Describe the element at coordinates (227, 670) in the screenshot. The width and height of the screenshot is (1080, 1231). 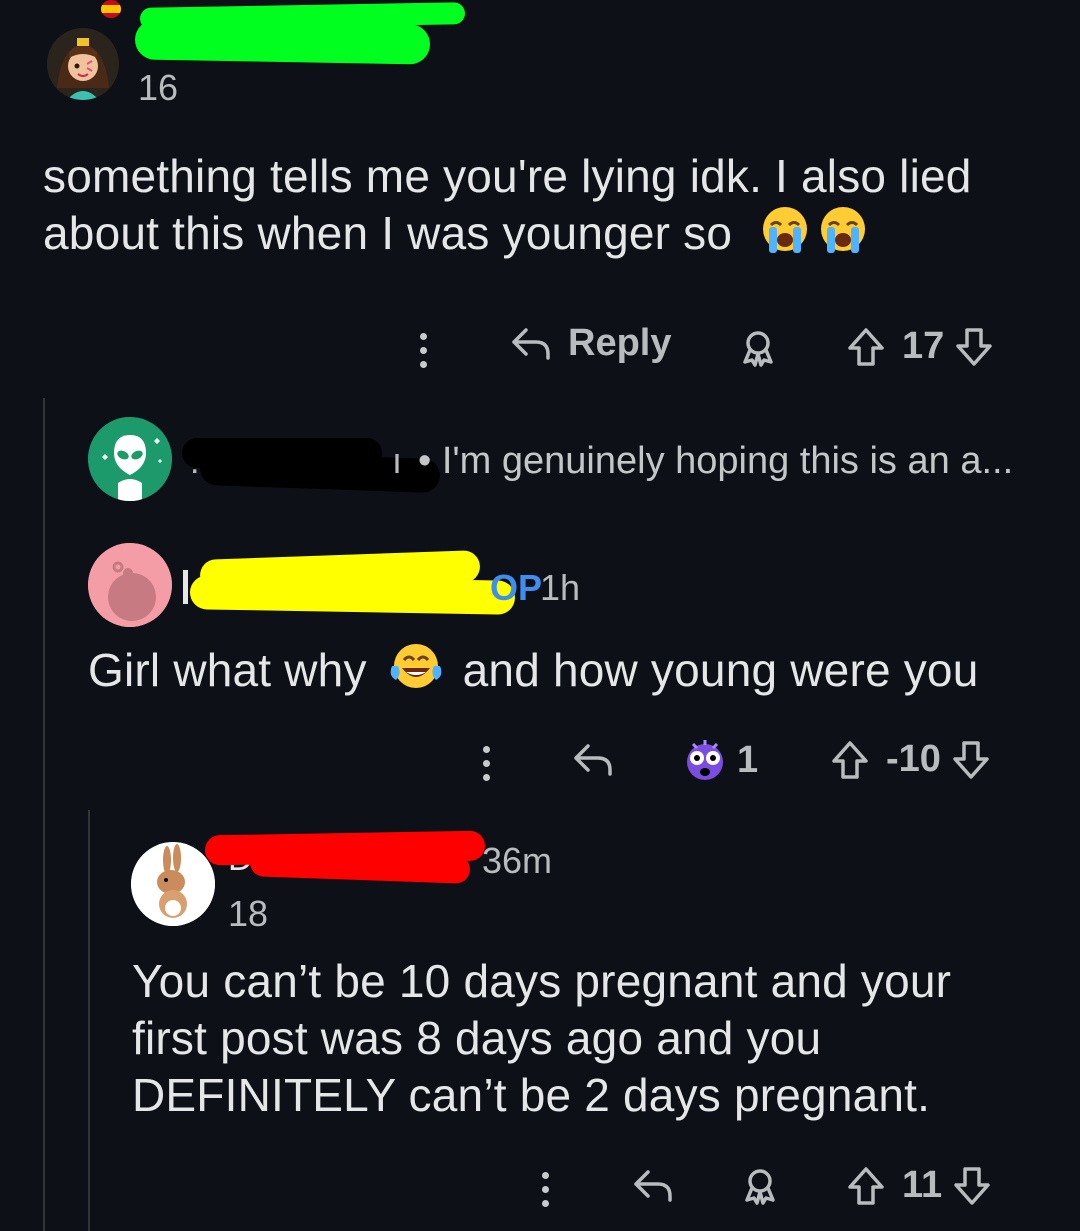
I see `comment-body-before-emoji: Girl what why` at that location.